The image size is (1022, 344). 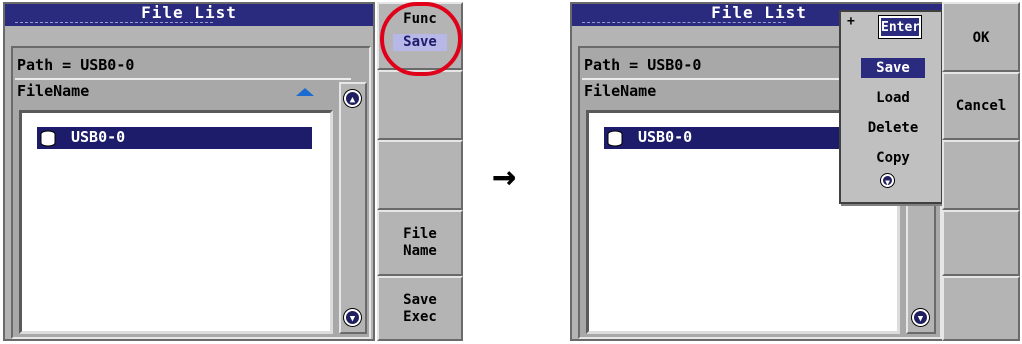 I want to click on menu-item-copy: Copy, so click(x=893, y=158).